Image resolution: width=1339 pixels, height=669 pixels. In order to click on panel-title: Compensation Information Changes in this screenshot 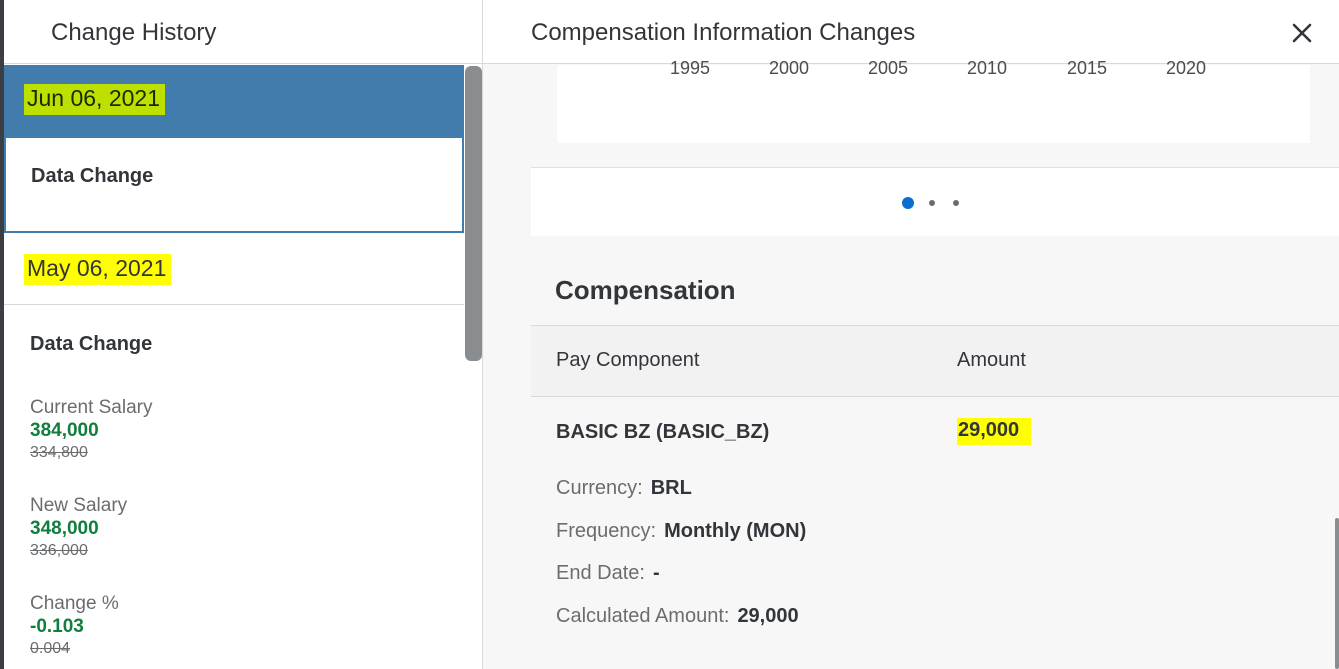, I will do `click(723, 32)`.